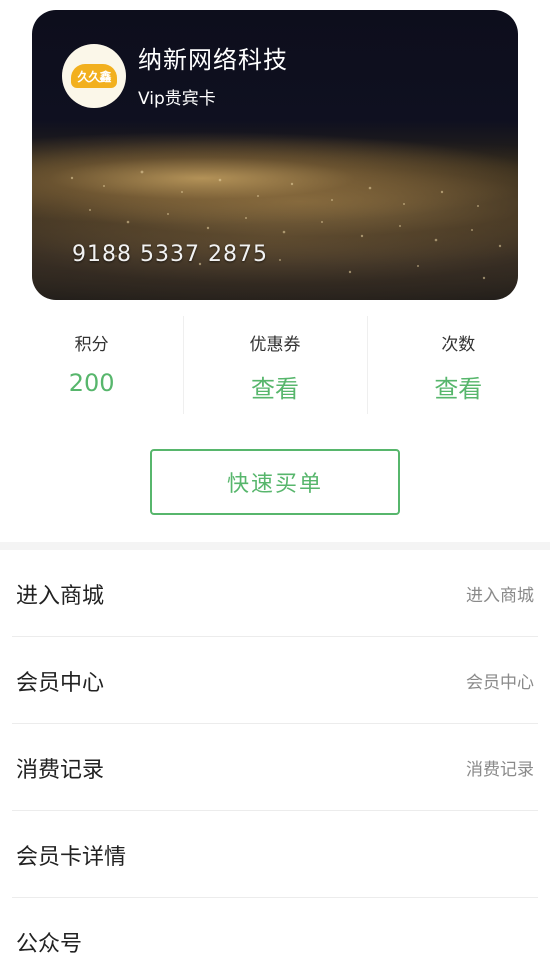 This screenshot has height=968, width=550. Describe the element at coordinates (275, 933) in the screenshot. I see `menu-item-official-account: 公众号` at that location.